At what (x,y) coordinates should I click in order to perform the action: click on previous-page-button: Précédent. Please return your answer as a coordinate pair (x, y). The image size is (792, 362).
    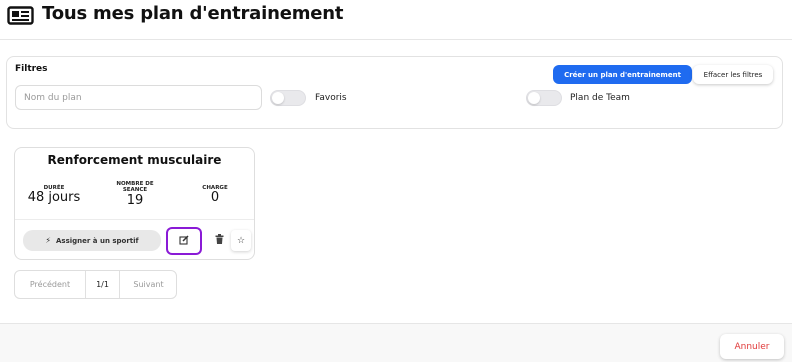
    Looking at the image, I should click on (50, 284).